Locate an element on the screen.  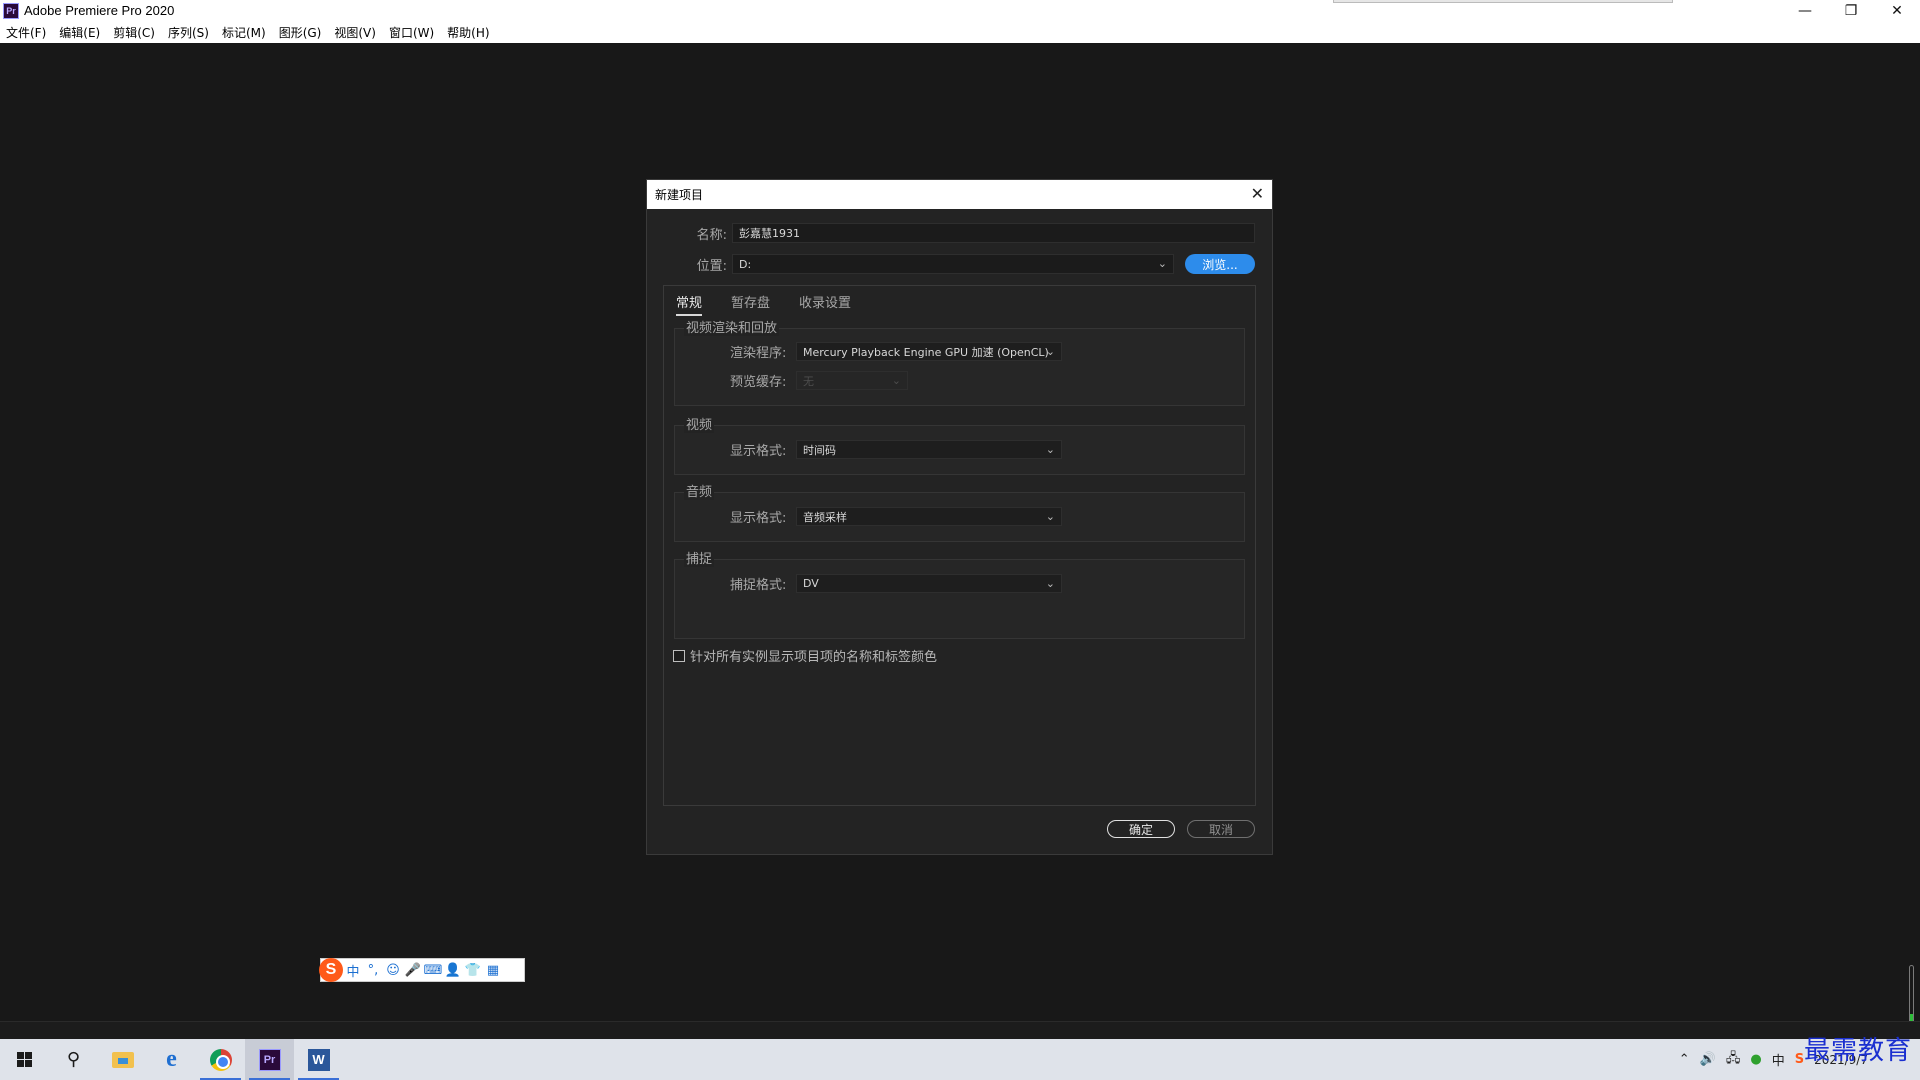
chevron-up-icon: ⌃ is located at coordinates (1684, 1059).